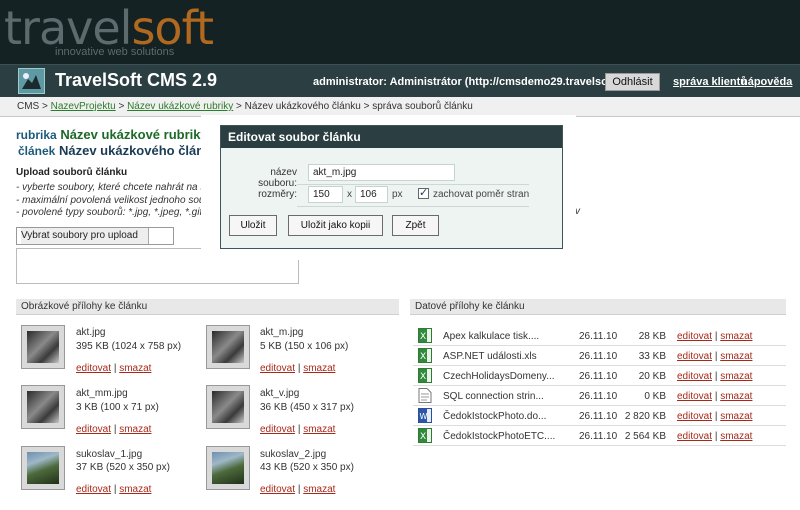 The image size is (800, 510). Describe the element at coordinates (293, 454) in the screenshot. I see `image-name: sukoslav_2.jpg` at that location.